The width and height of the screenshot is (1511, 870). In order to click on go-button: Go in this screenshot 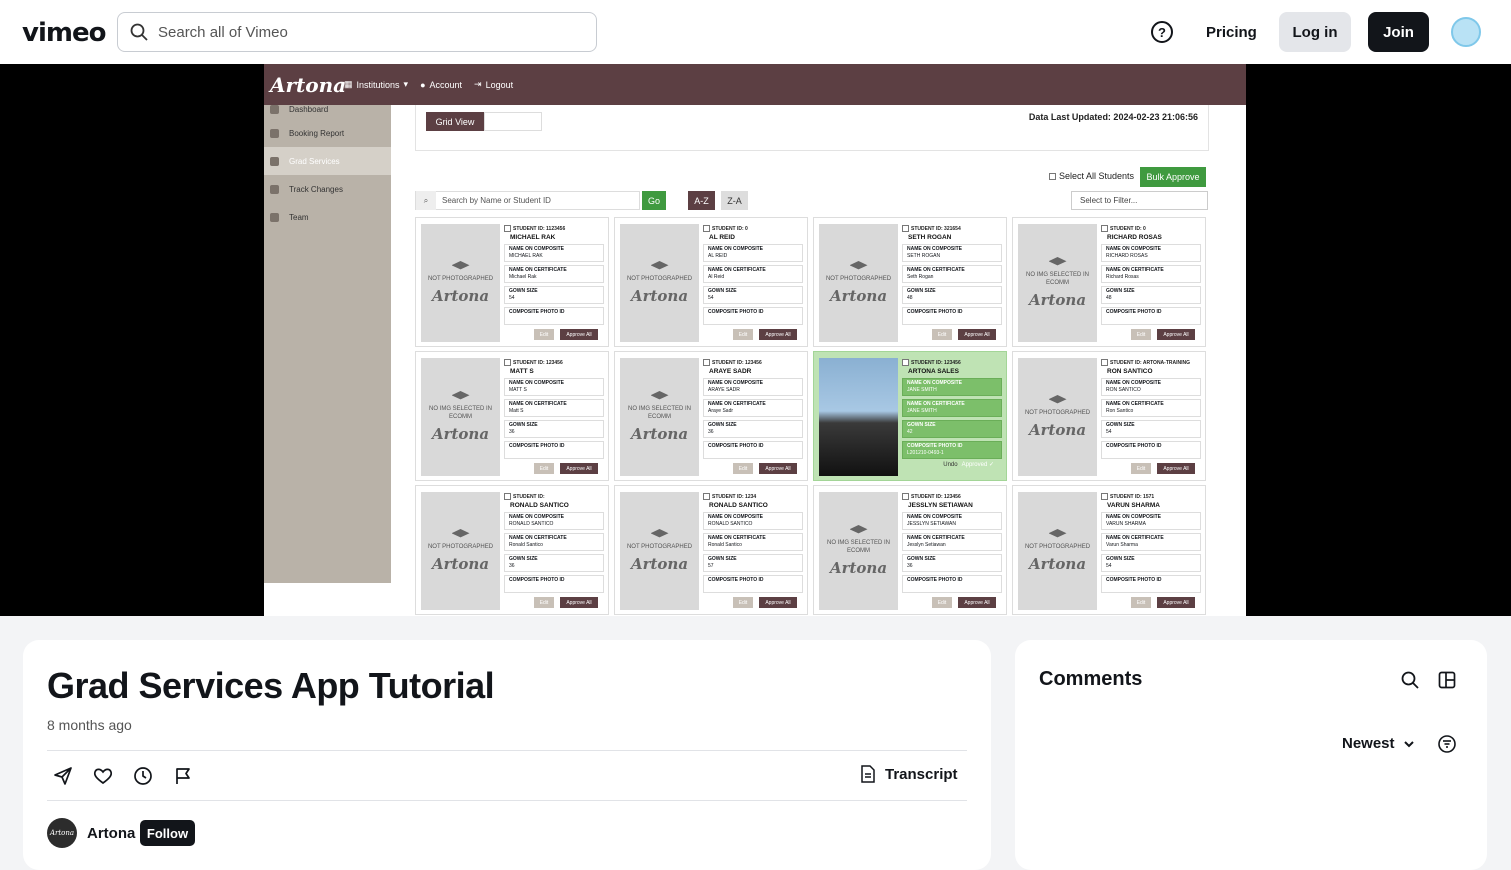, I will do `click(654, 200)`.